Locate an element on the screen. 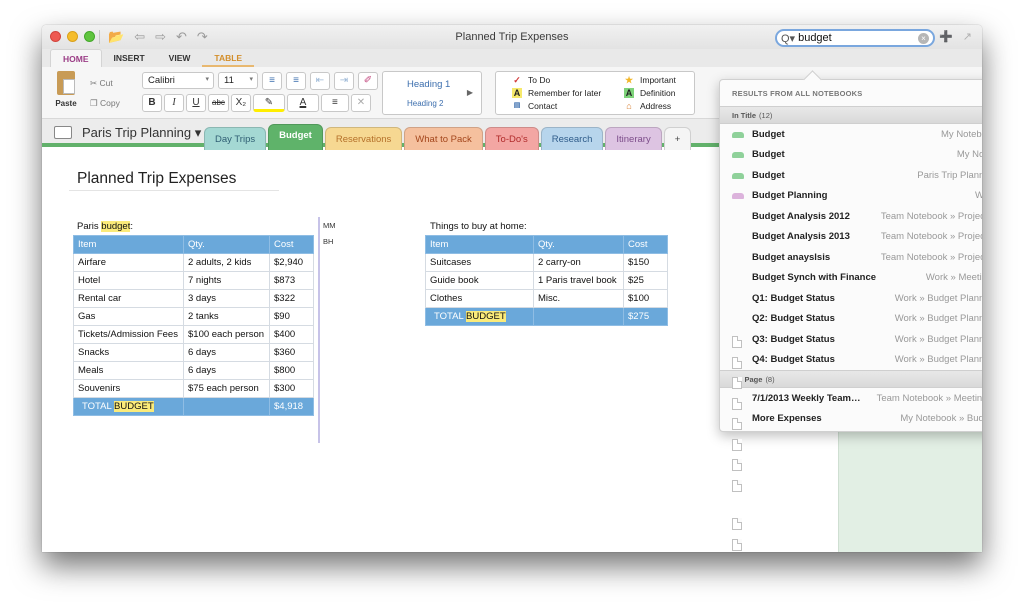 The width and height of the screenshot is (1024, 610). search-icon: Q▾ is located at coordinates (788, 38).